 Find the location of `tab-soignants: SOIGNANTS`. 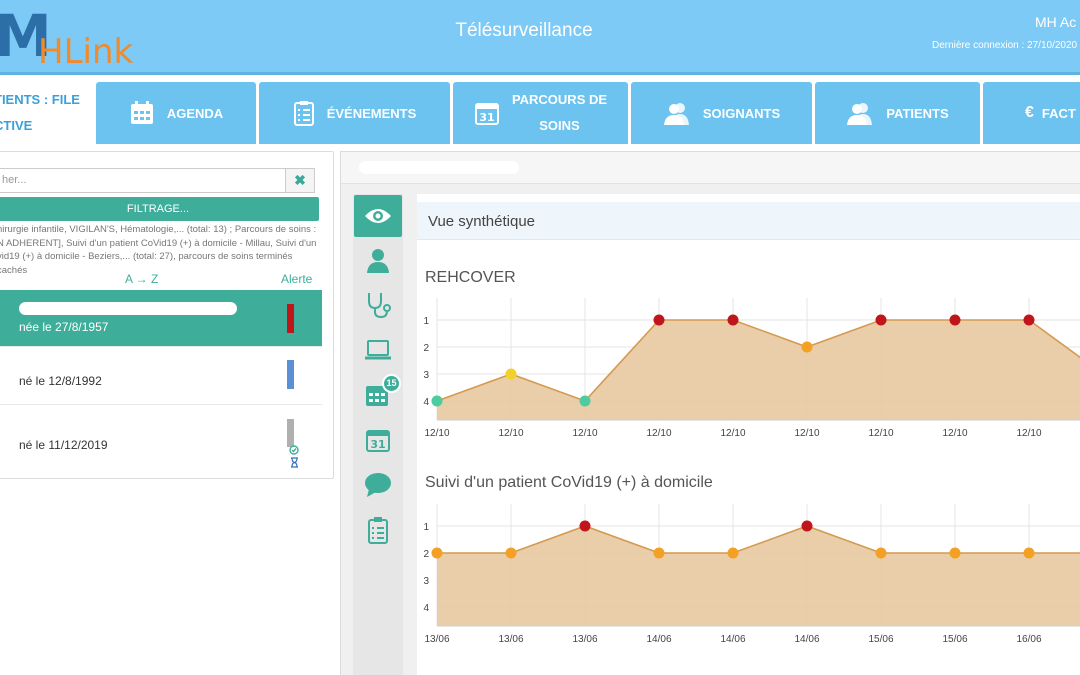

tab-soignants: SOIGNANTS is located at coordinates (721, 113).